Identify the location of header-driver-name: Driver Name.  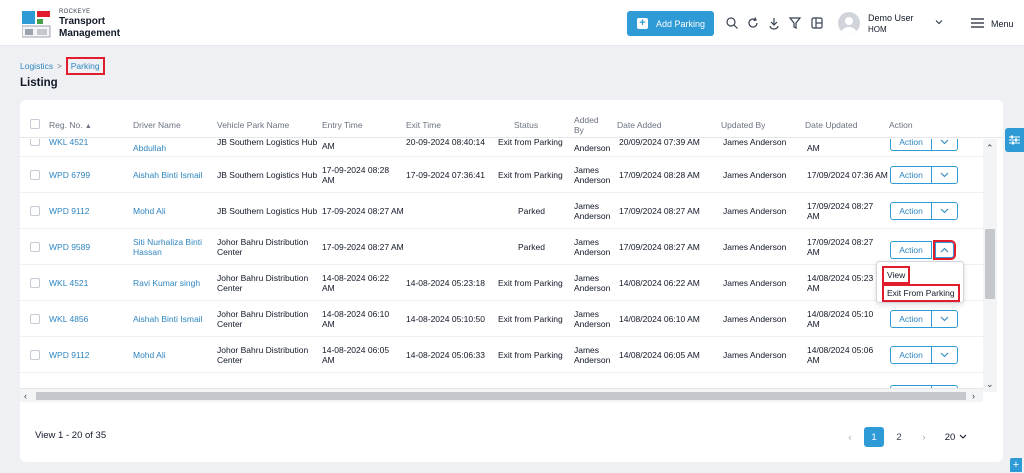
(157, 125).